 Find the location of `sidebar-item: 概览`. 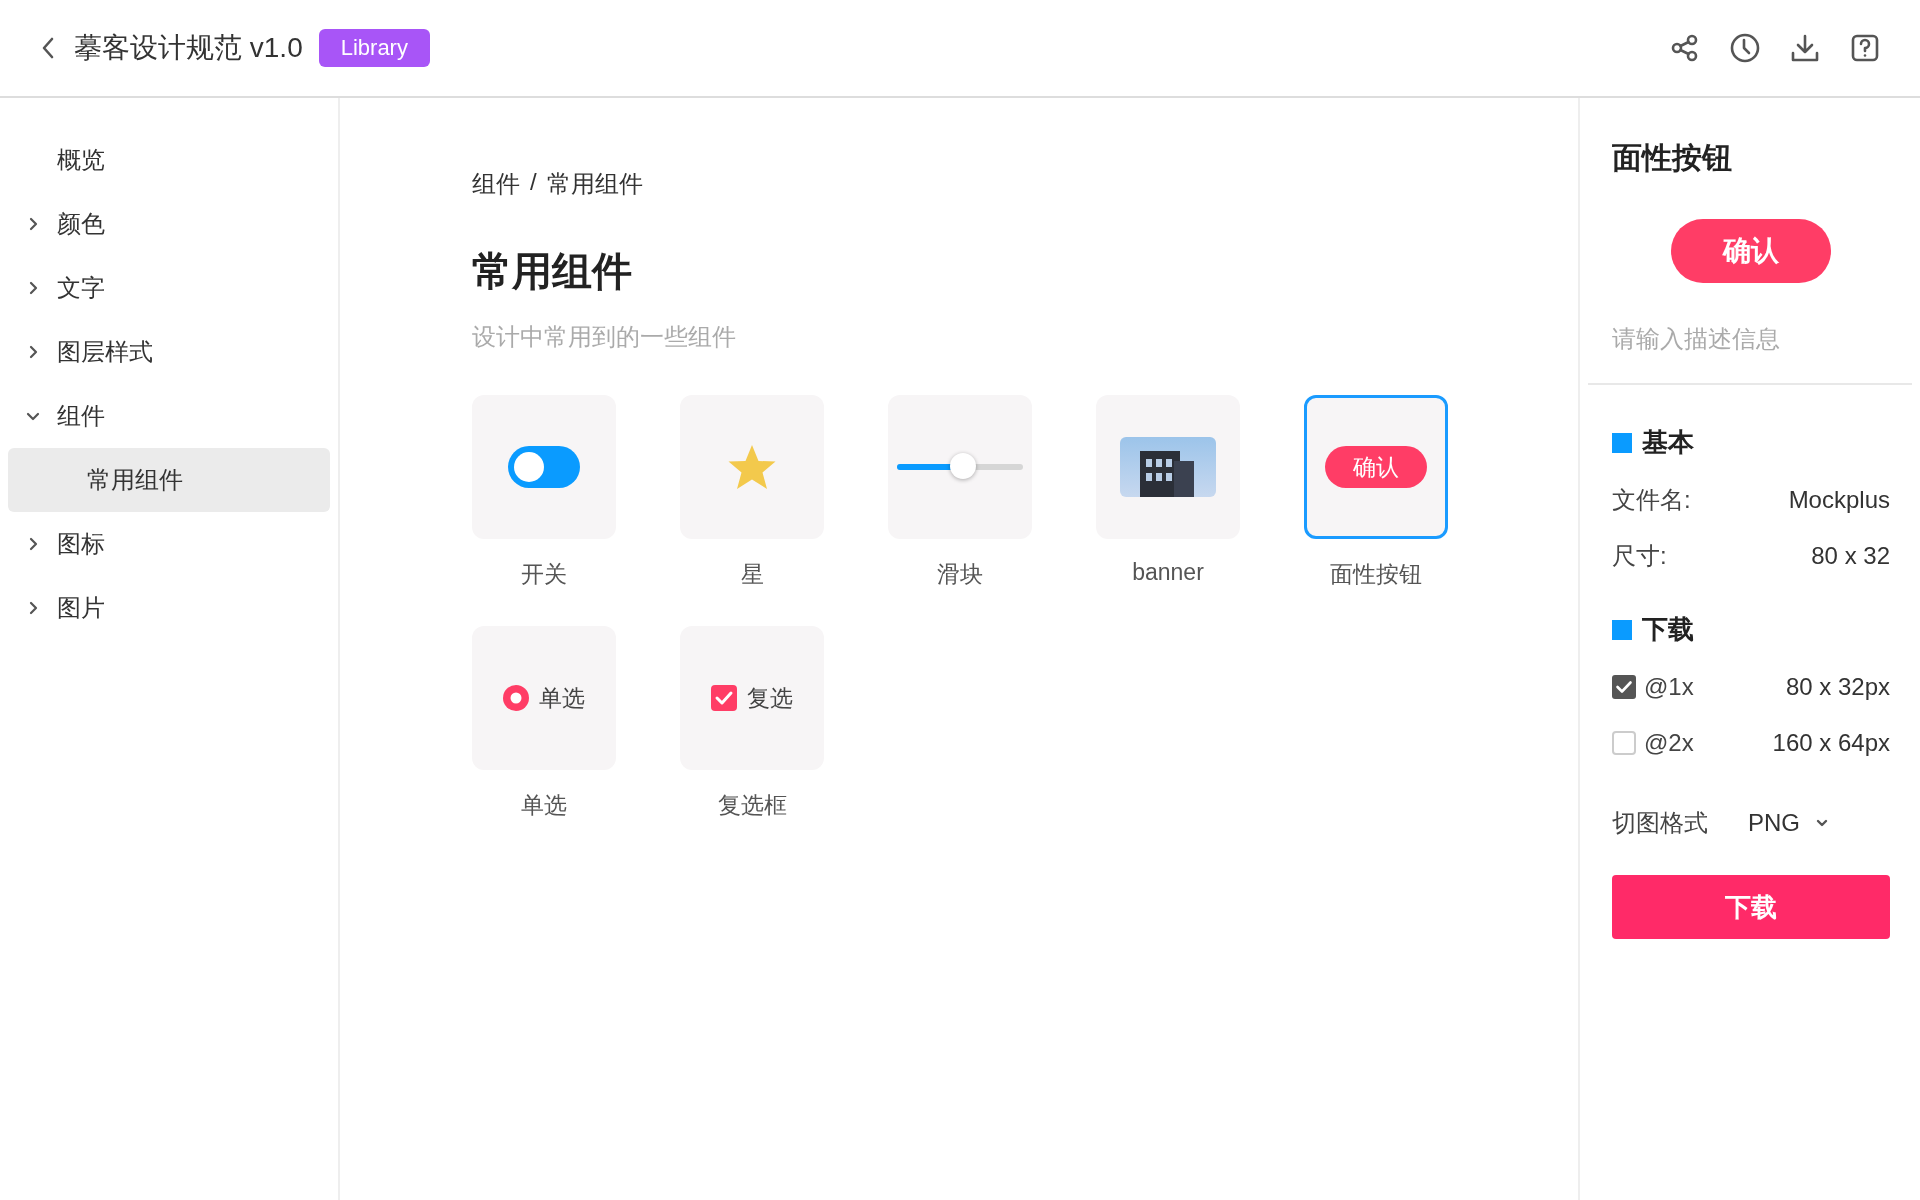

sidebar-item: 概览 is located at coordinates (81, 160).